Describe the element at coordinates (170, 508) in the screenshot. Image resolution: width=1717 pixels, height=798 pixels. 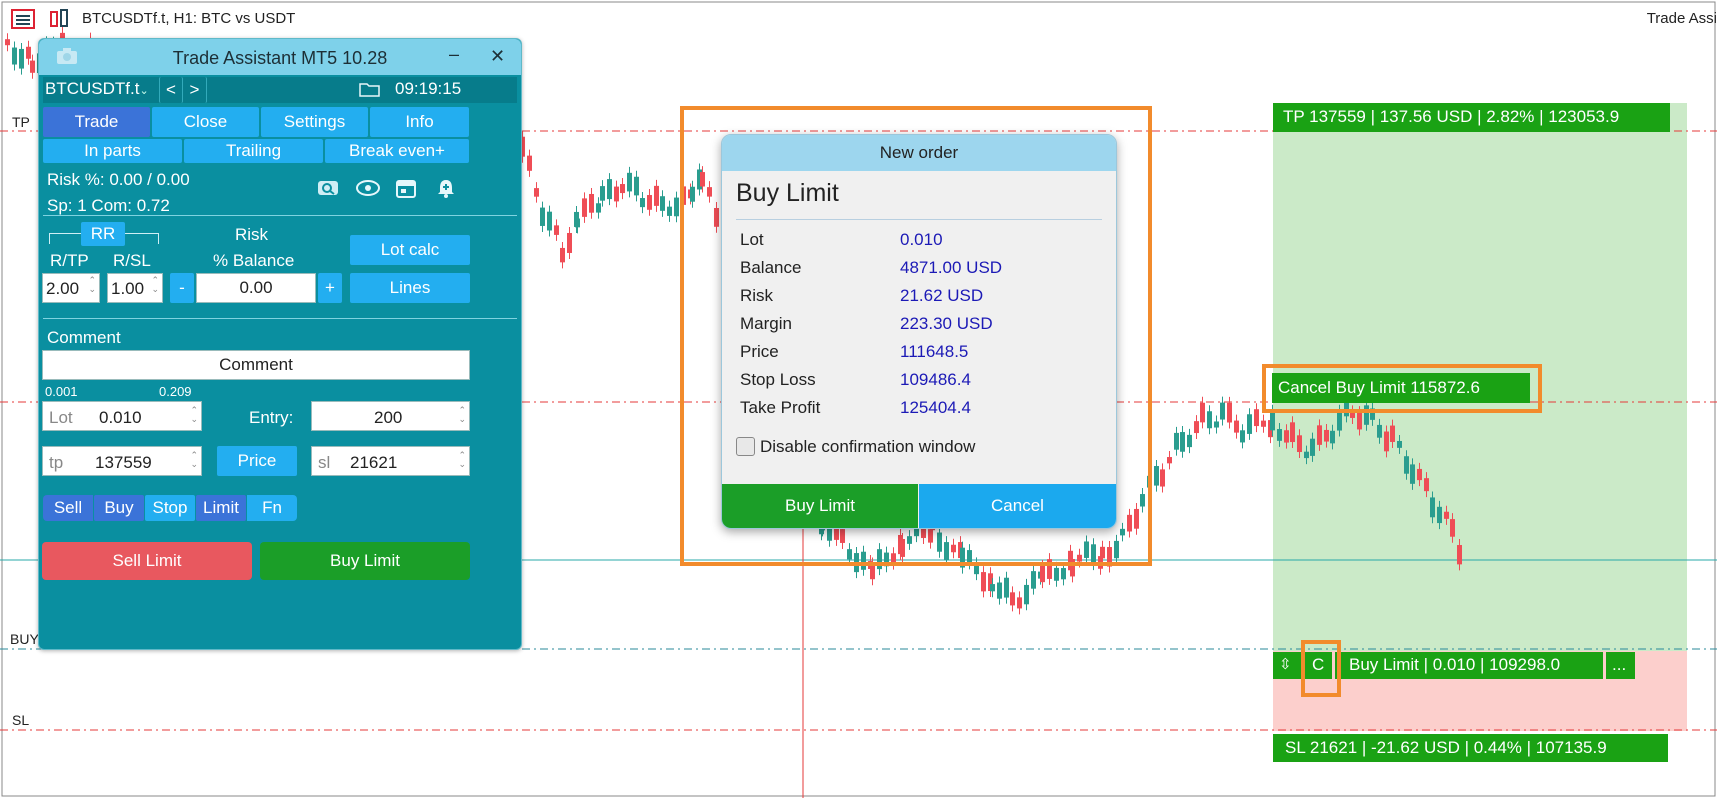
I see `type-stop-button: Stop` at that location.